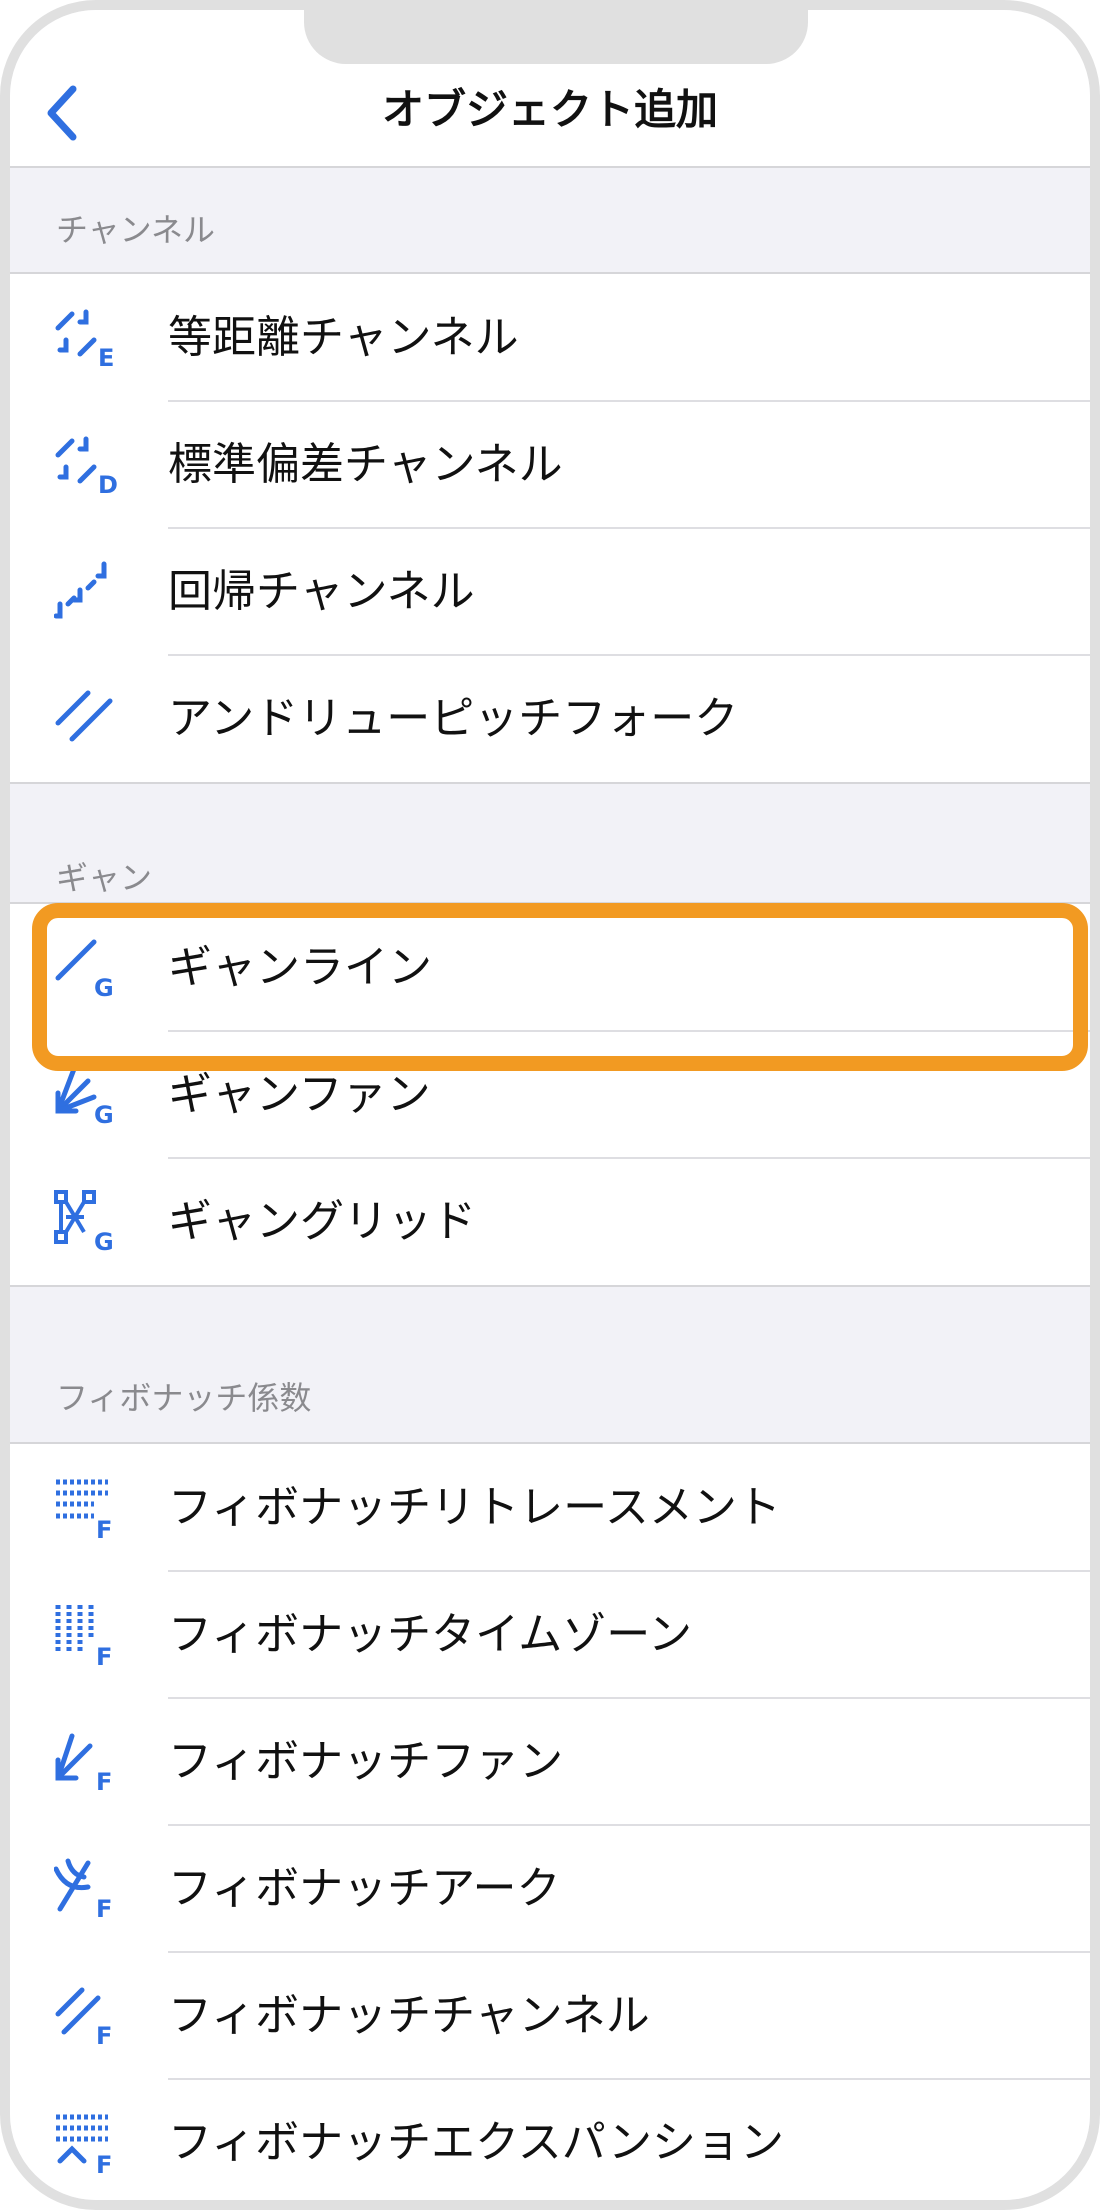 The image size is (1100, 2210). I want to click on list-item-fibo-expansion: F フィボナッチエクスパンション, so click(550, 2139).